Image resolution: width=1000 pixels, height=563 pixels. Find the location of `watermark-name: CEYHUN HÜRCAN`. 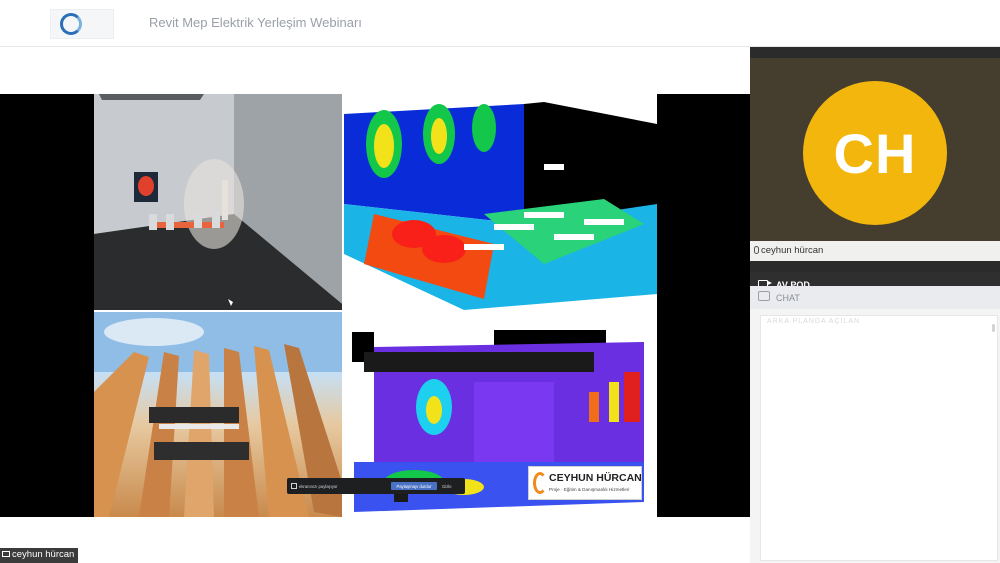

watermark-name: CEYHUN HÜRCAN is located at coordinates (595, 478).